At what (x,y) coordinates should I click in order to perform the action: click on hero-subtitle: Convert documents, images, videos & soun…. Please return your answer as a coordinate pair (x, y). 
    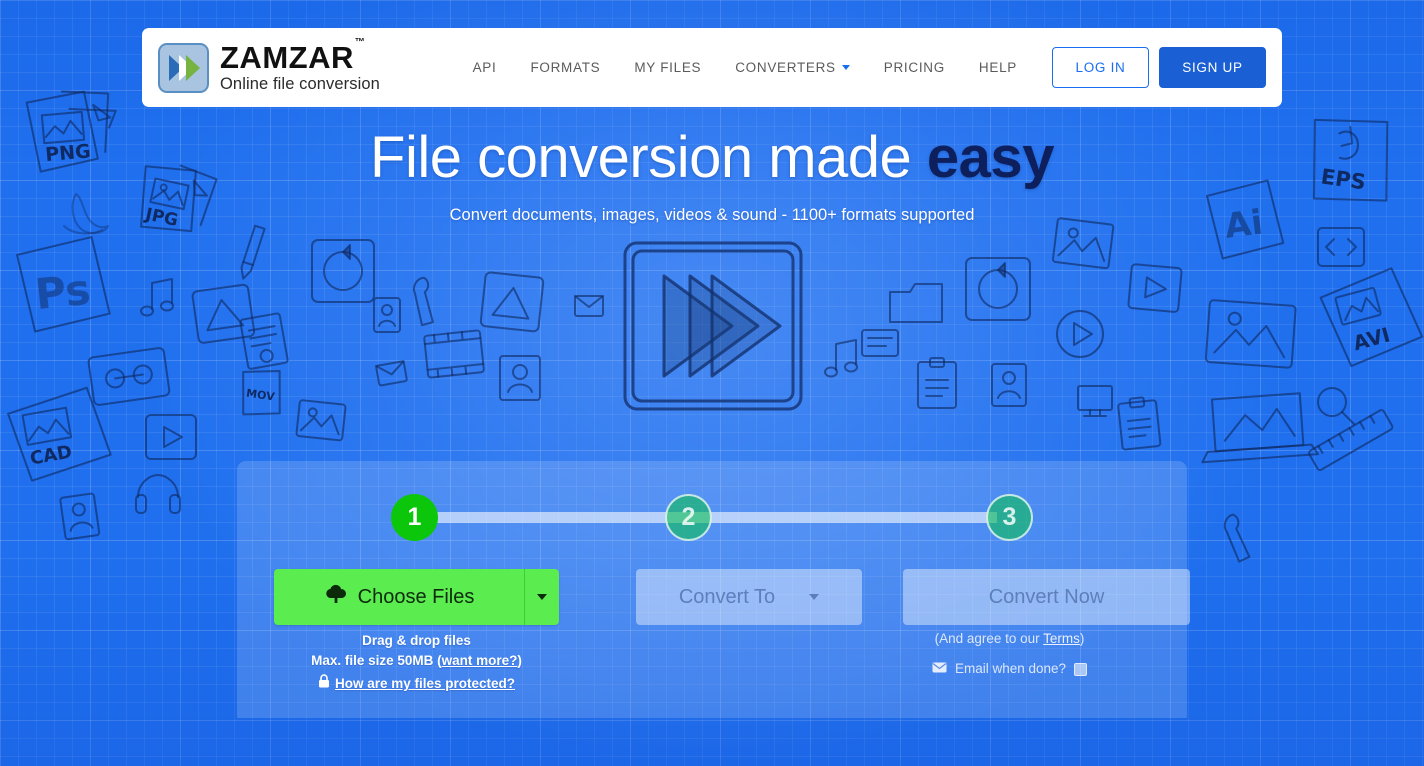
    Looking at the image, I should click on (712, 214).